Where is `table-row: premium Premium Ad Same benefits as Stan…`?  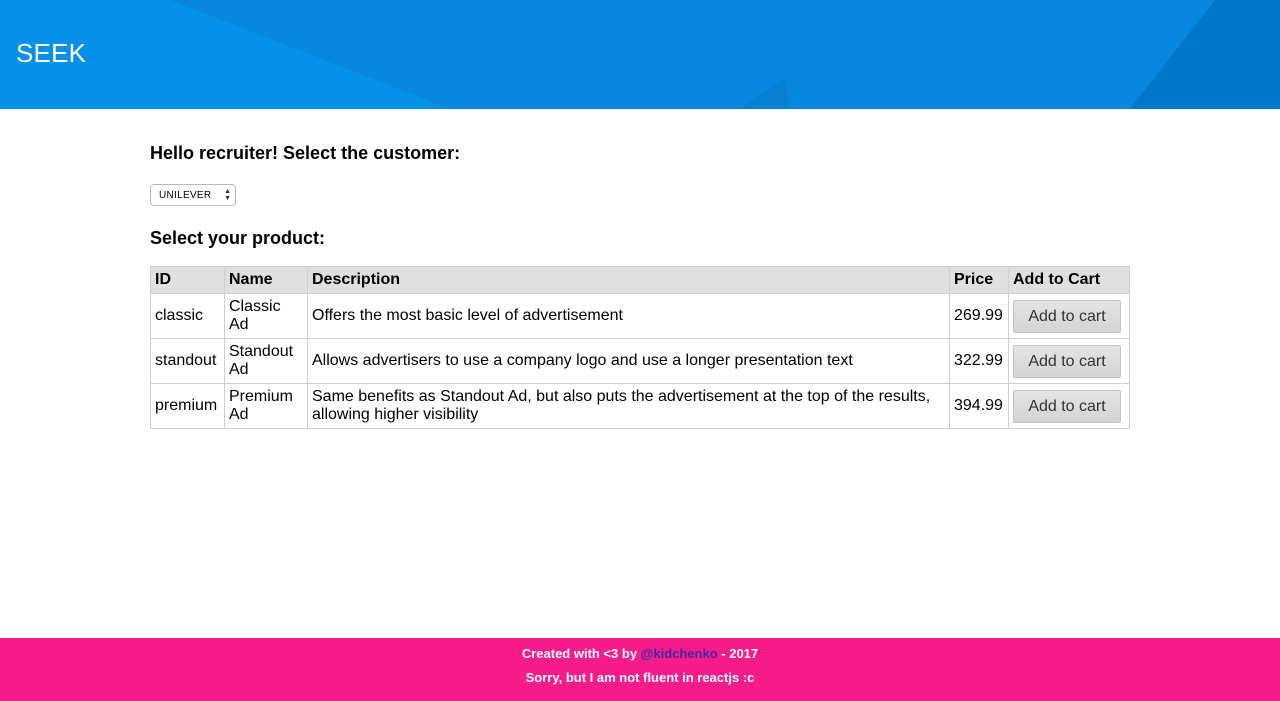 table-row: premium Premium Ad Same benefits as Stan… is located at coordinates (640, 406).